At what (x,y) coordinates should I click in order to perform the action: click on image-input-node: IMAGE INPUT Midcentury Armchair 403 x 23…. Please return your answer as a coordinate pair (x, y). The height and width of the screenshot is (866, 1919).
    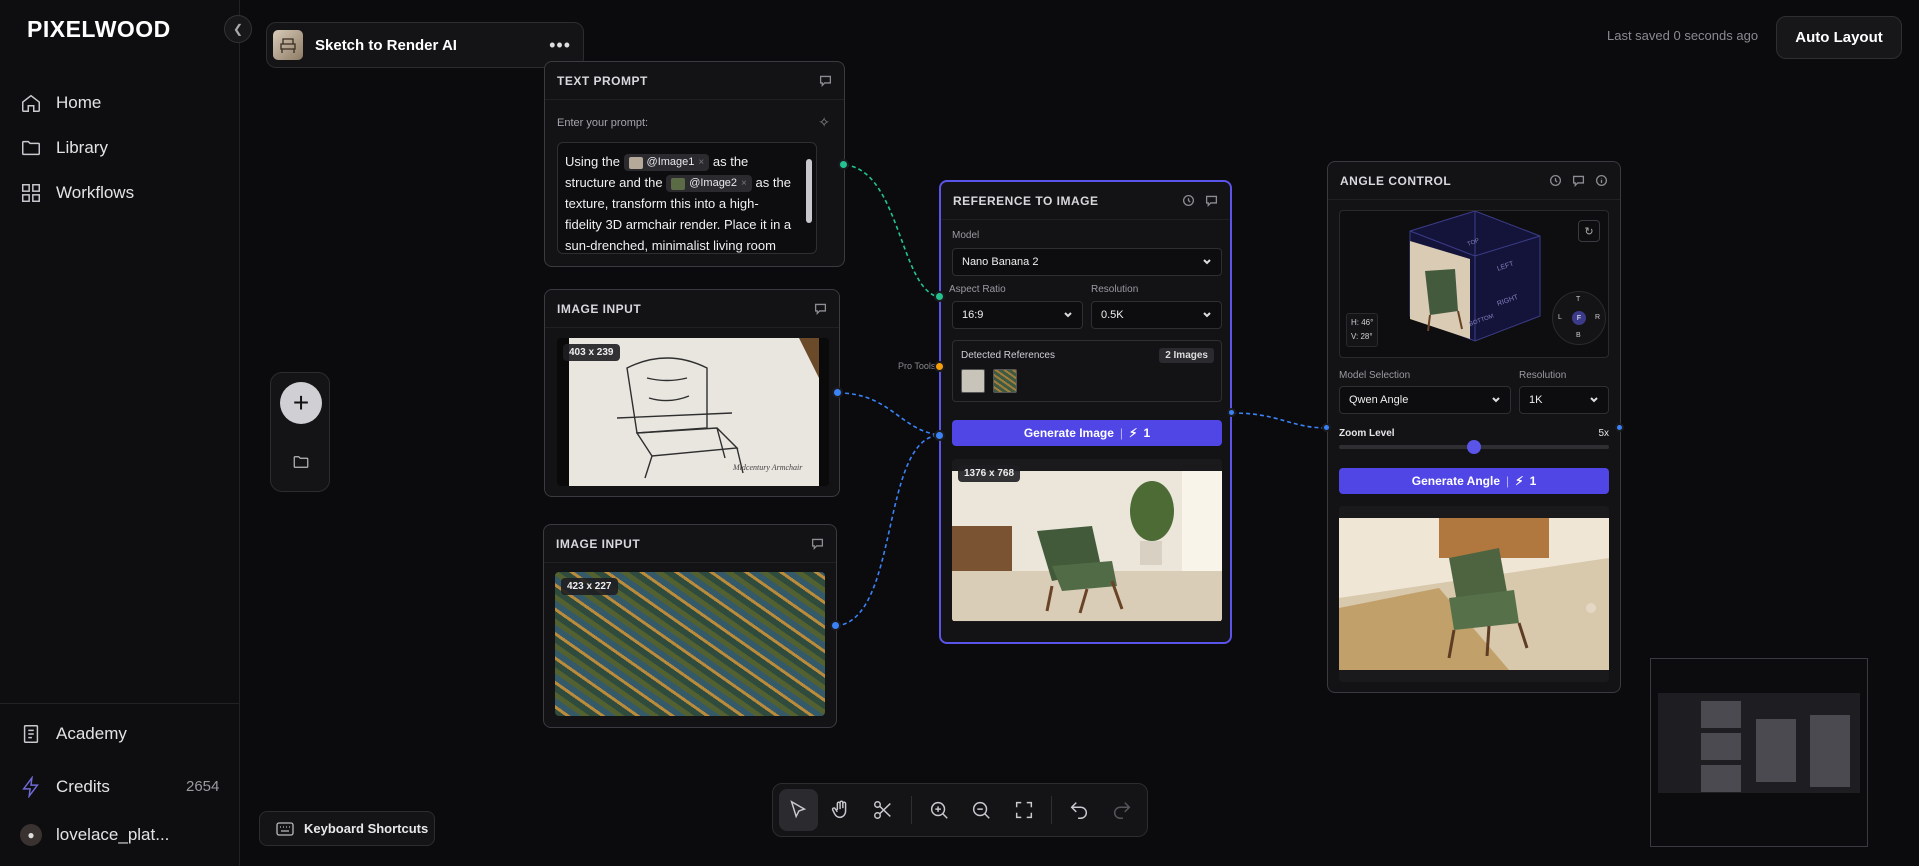
    Looking at the image, I should click on (692, 393).